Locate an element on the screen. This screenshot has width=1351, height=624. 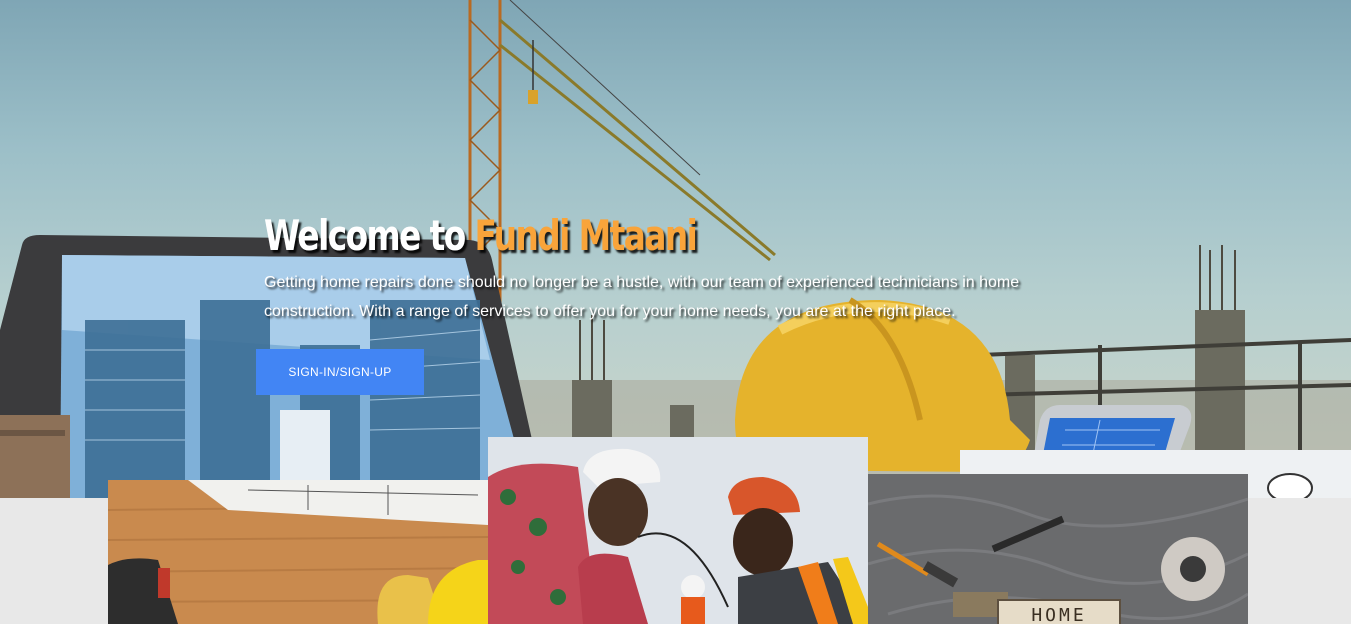
home-tools-image: HOME is located at coordinates (1058, 549).